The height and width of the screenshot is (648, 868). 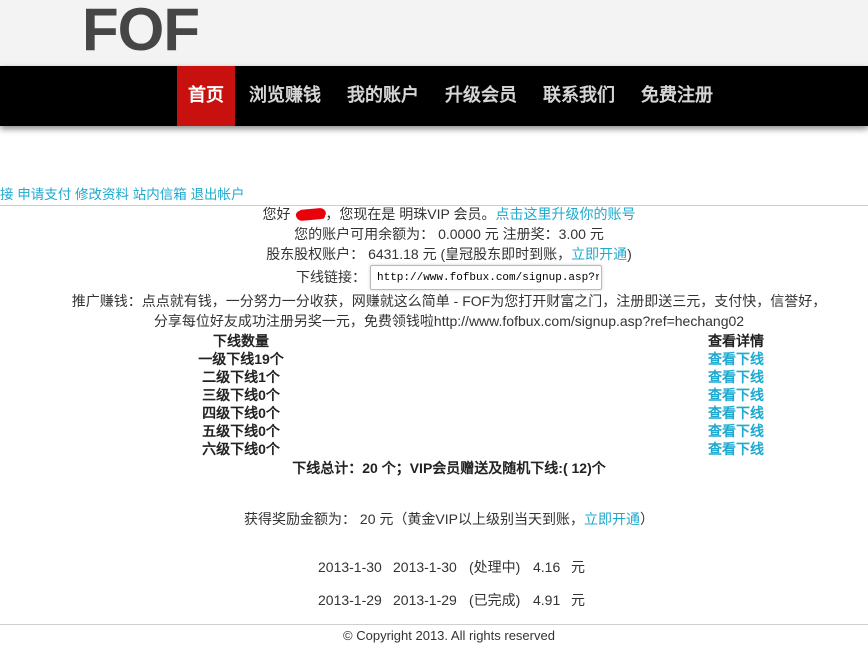 I want to click on account-link-partial: 接, so click(x=7, y=194).